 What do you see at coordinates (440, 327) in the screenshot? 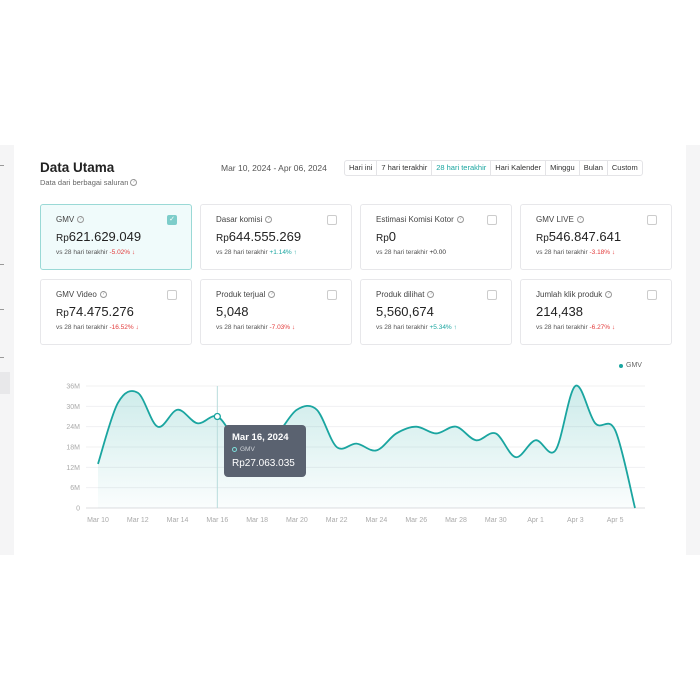
I see `delta-value: +5.34%` at bounding box center [440, 327].